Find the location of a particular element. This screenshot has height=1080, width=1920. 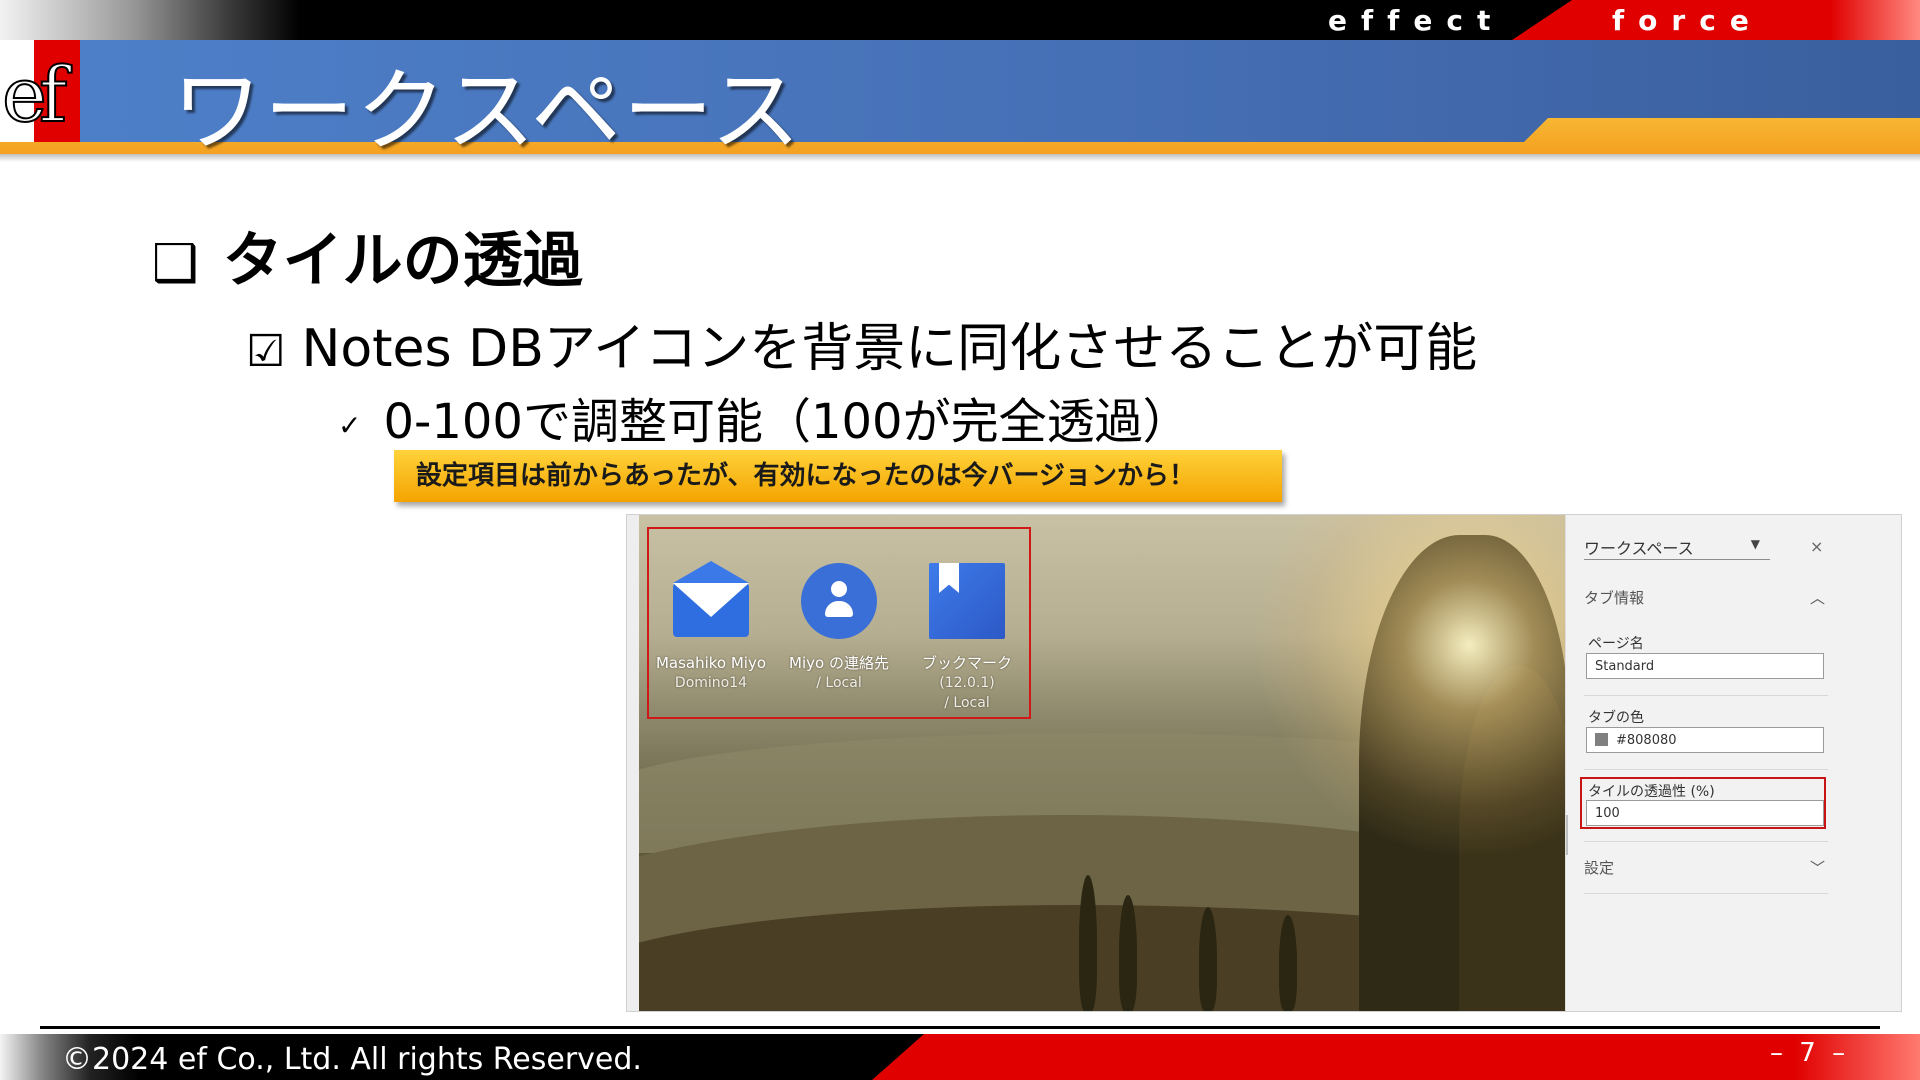

tile-sub: (12.0.1) is located at coordinates (967, 683).